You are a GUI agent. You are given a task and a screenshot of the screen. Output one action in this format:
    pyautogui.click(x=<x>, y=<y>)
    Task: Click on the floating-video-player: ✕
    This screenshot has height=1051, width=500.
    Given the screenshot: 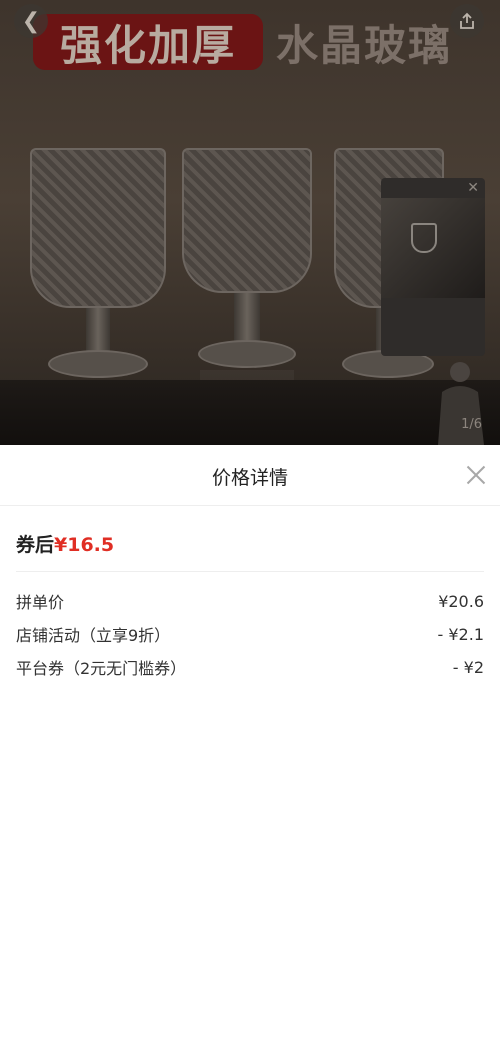 What is the action you would take?
    pyautogui.click(x=433, y=267)
    